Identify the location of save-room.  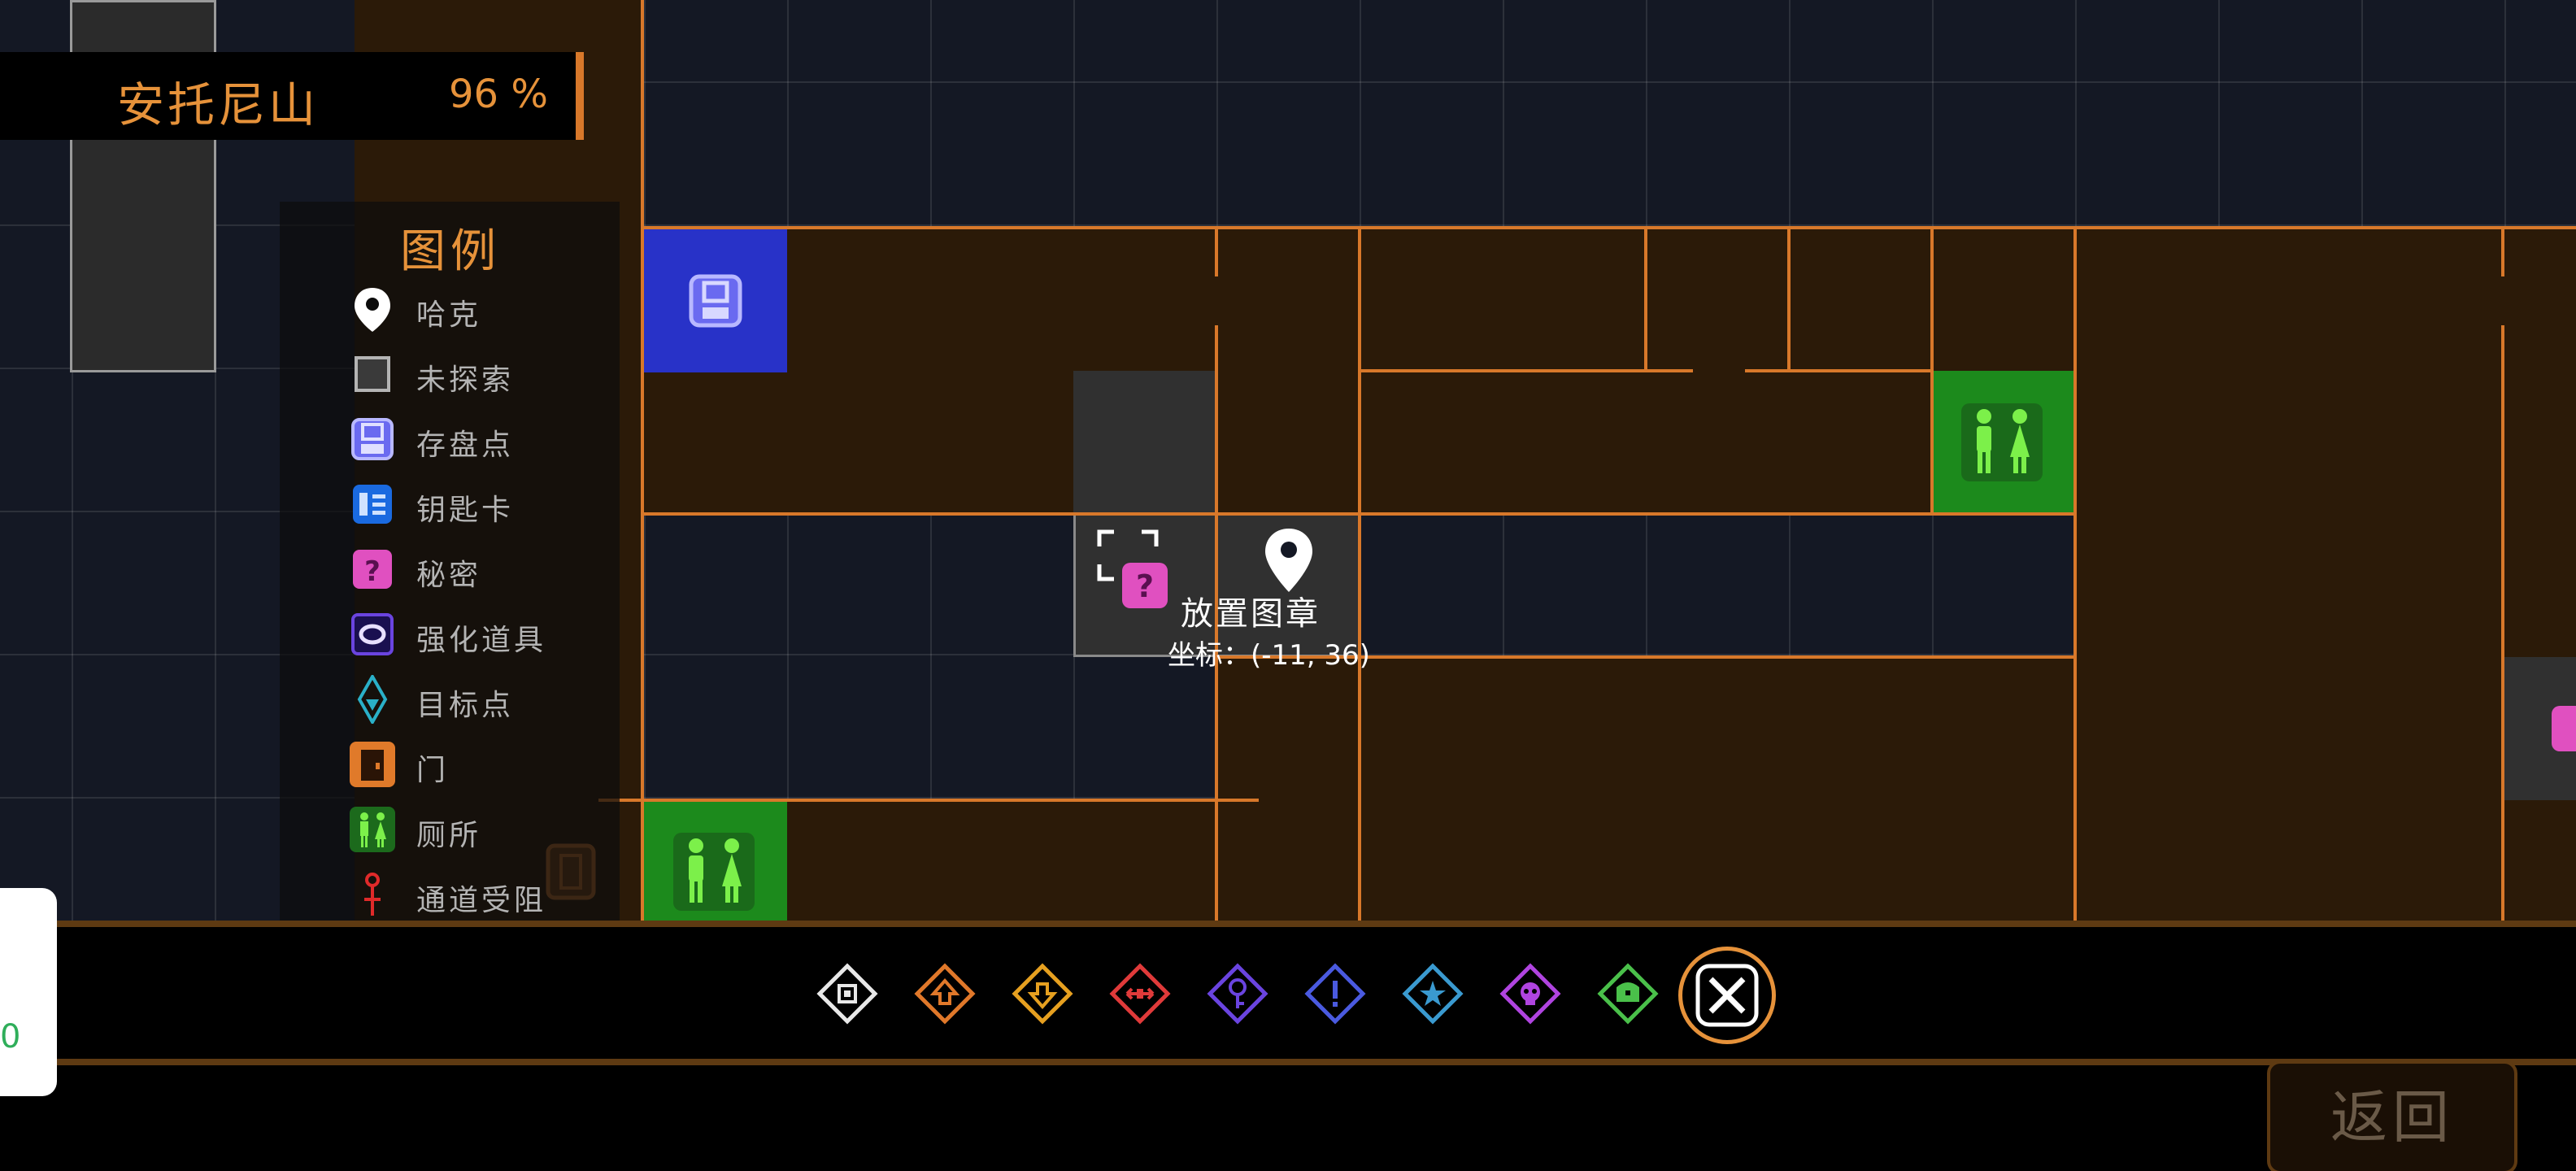
(716, 300).